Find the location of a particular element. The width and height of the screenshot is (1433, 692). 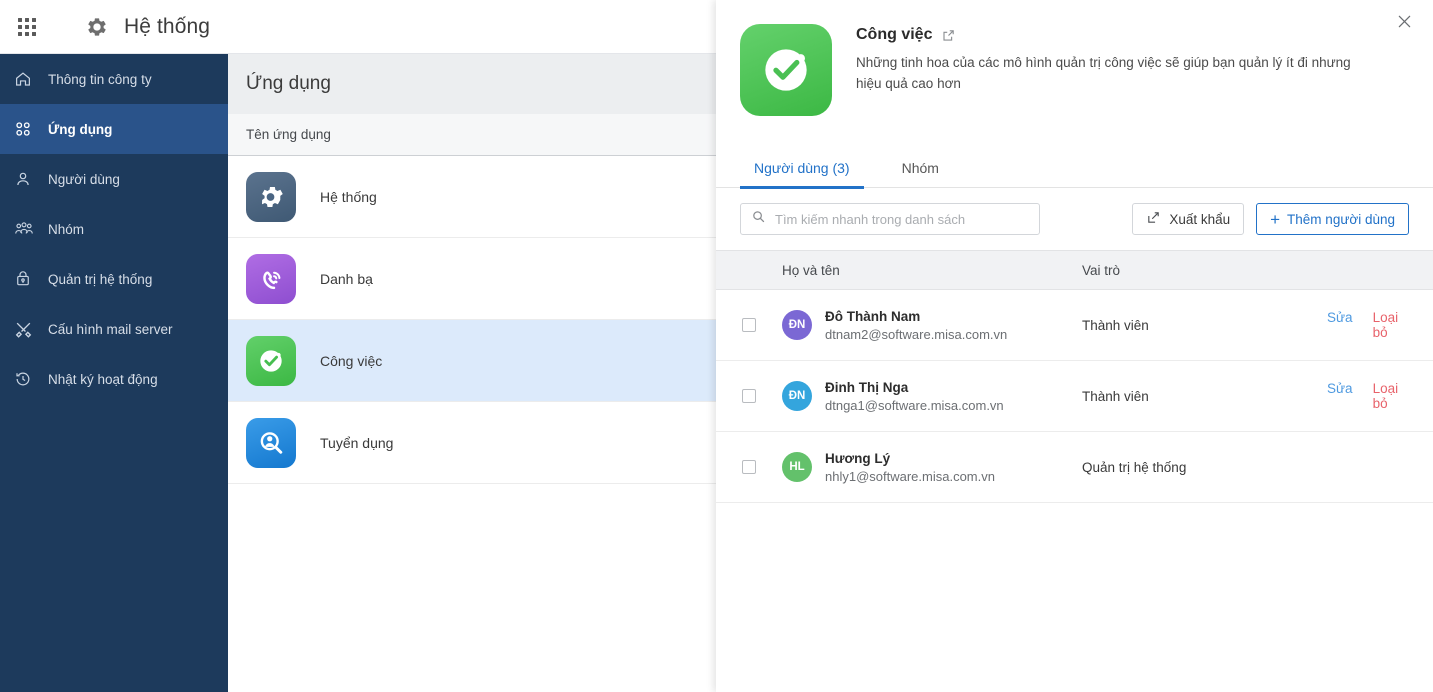

history-clock-icon is located at coordinates (27, 379).